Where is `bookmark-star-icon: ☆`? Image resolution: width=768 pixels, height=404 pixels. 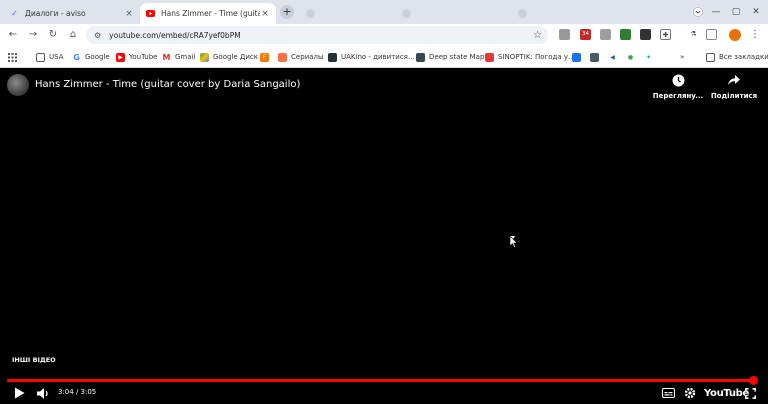 bookmark-star-icon: ☆ is located at coordinates (537, 35).